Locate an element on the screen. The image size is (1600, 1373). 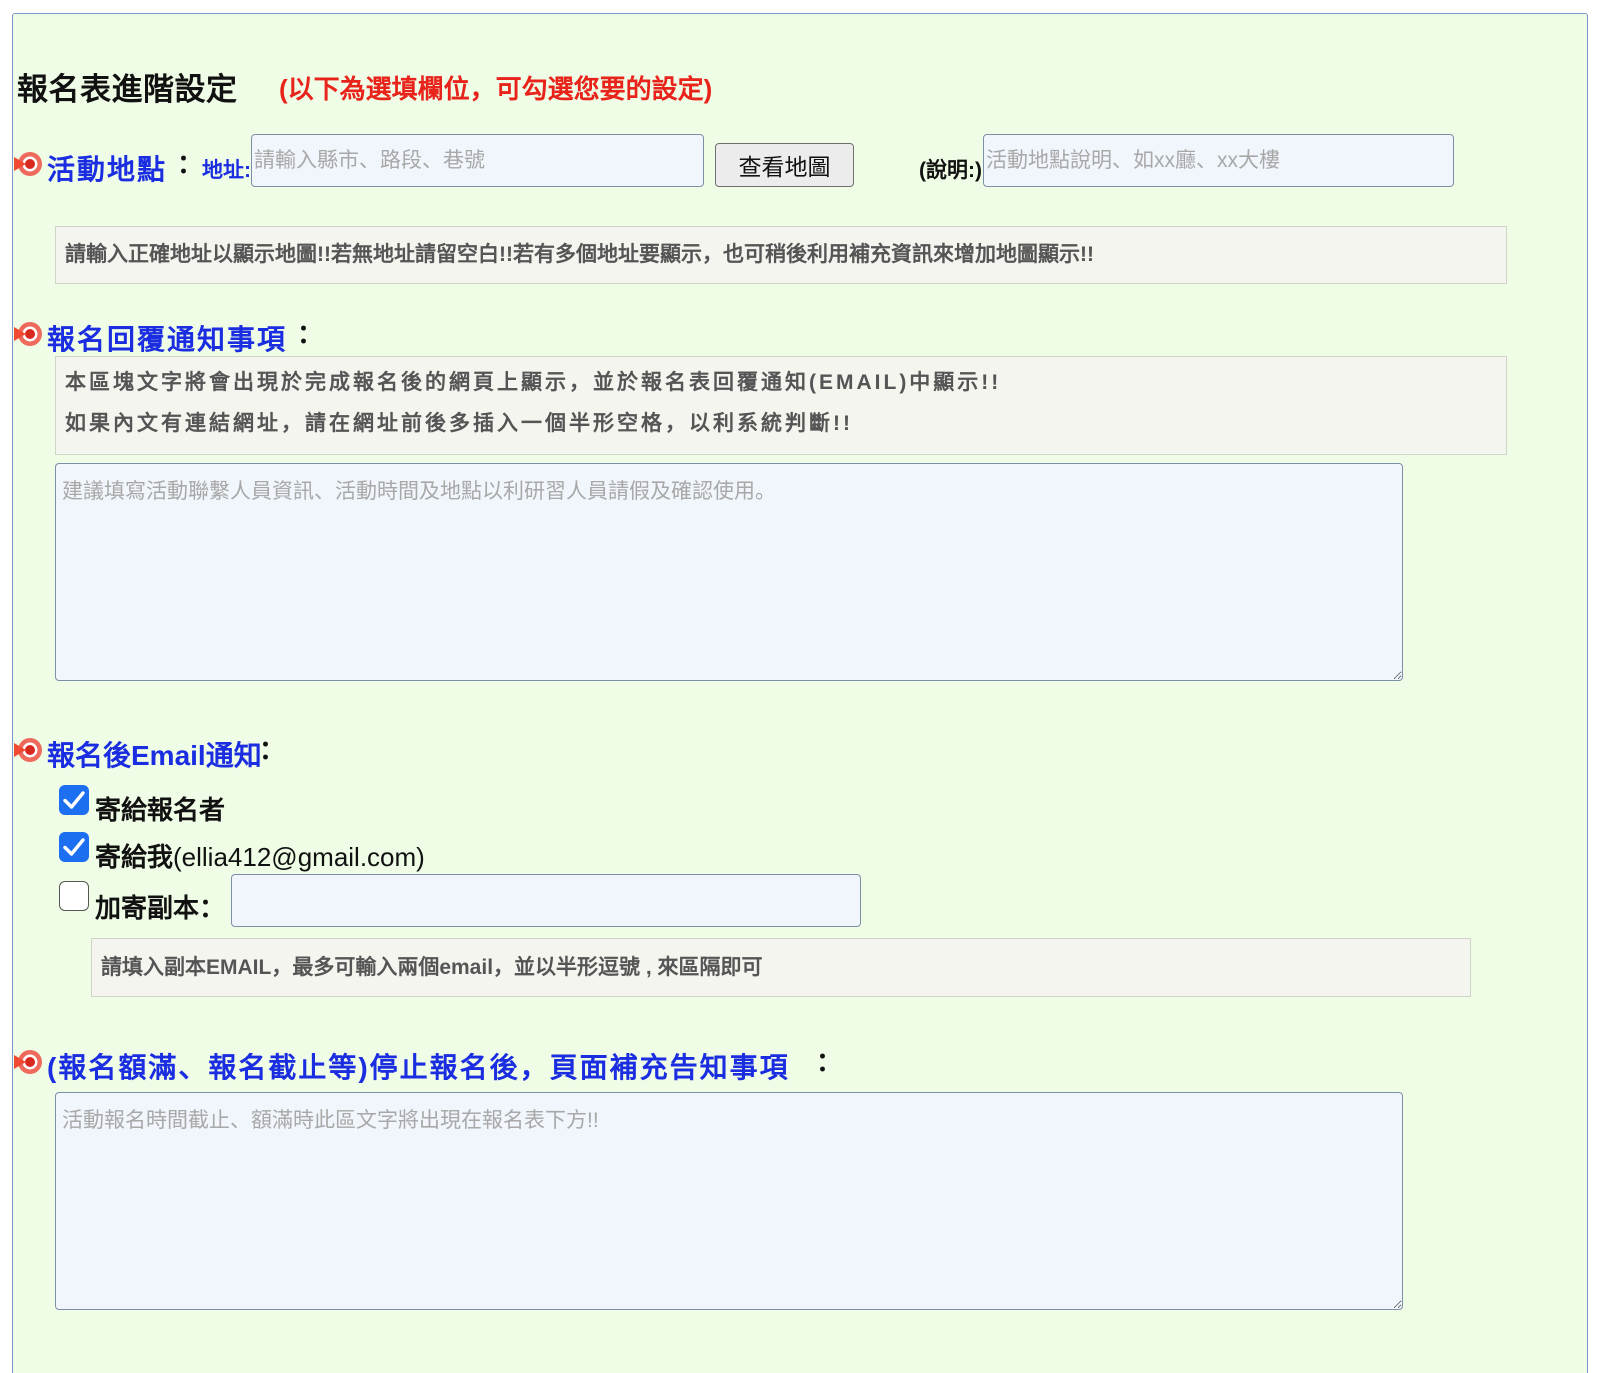
notify-me-checkbox is located at coordinates (74, 847).